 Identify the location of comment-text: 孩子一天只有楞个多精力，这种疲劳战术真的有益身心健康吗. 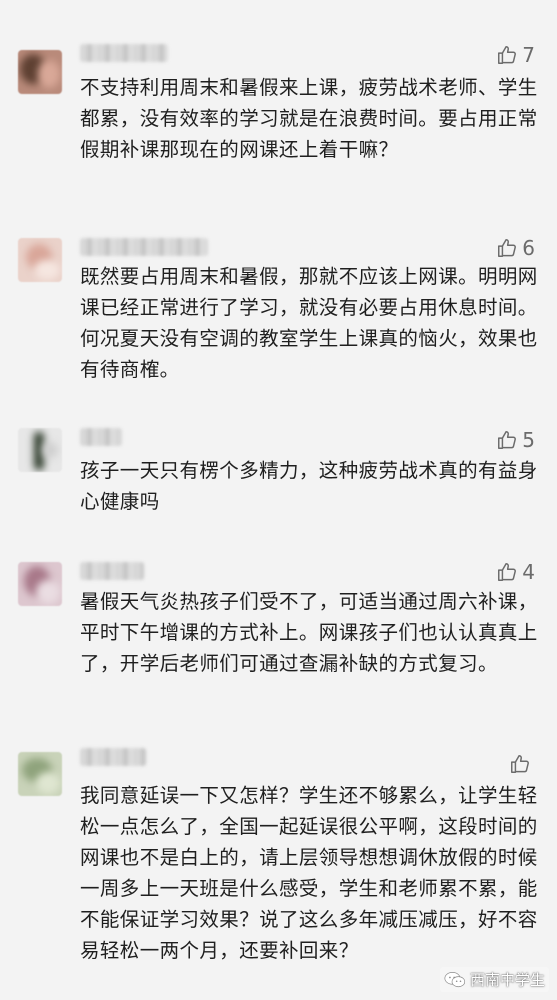
(309, 486).